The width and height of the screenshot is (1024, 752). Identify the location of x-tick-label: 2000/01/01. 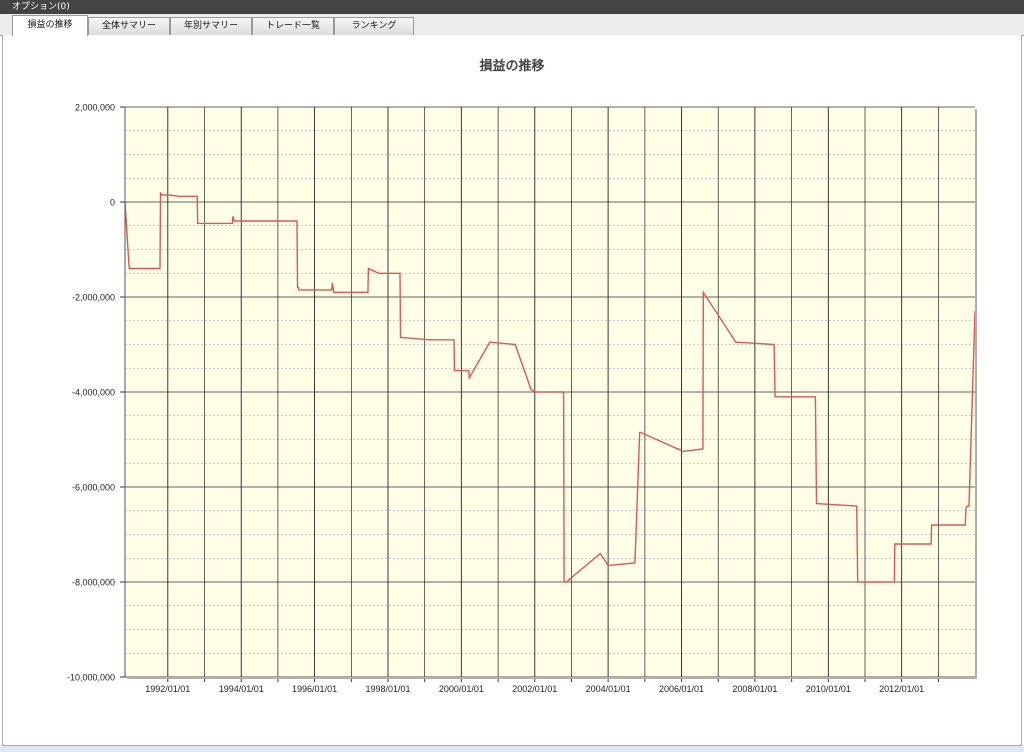
(461, 689).